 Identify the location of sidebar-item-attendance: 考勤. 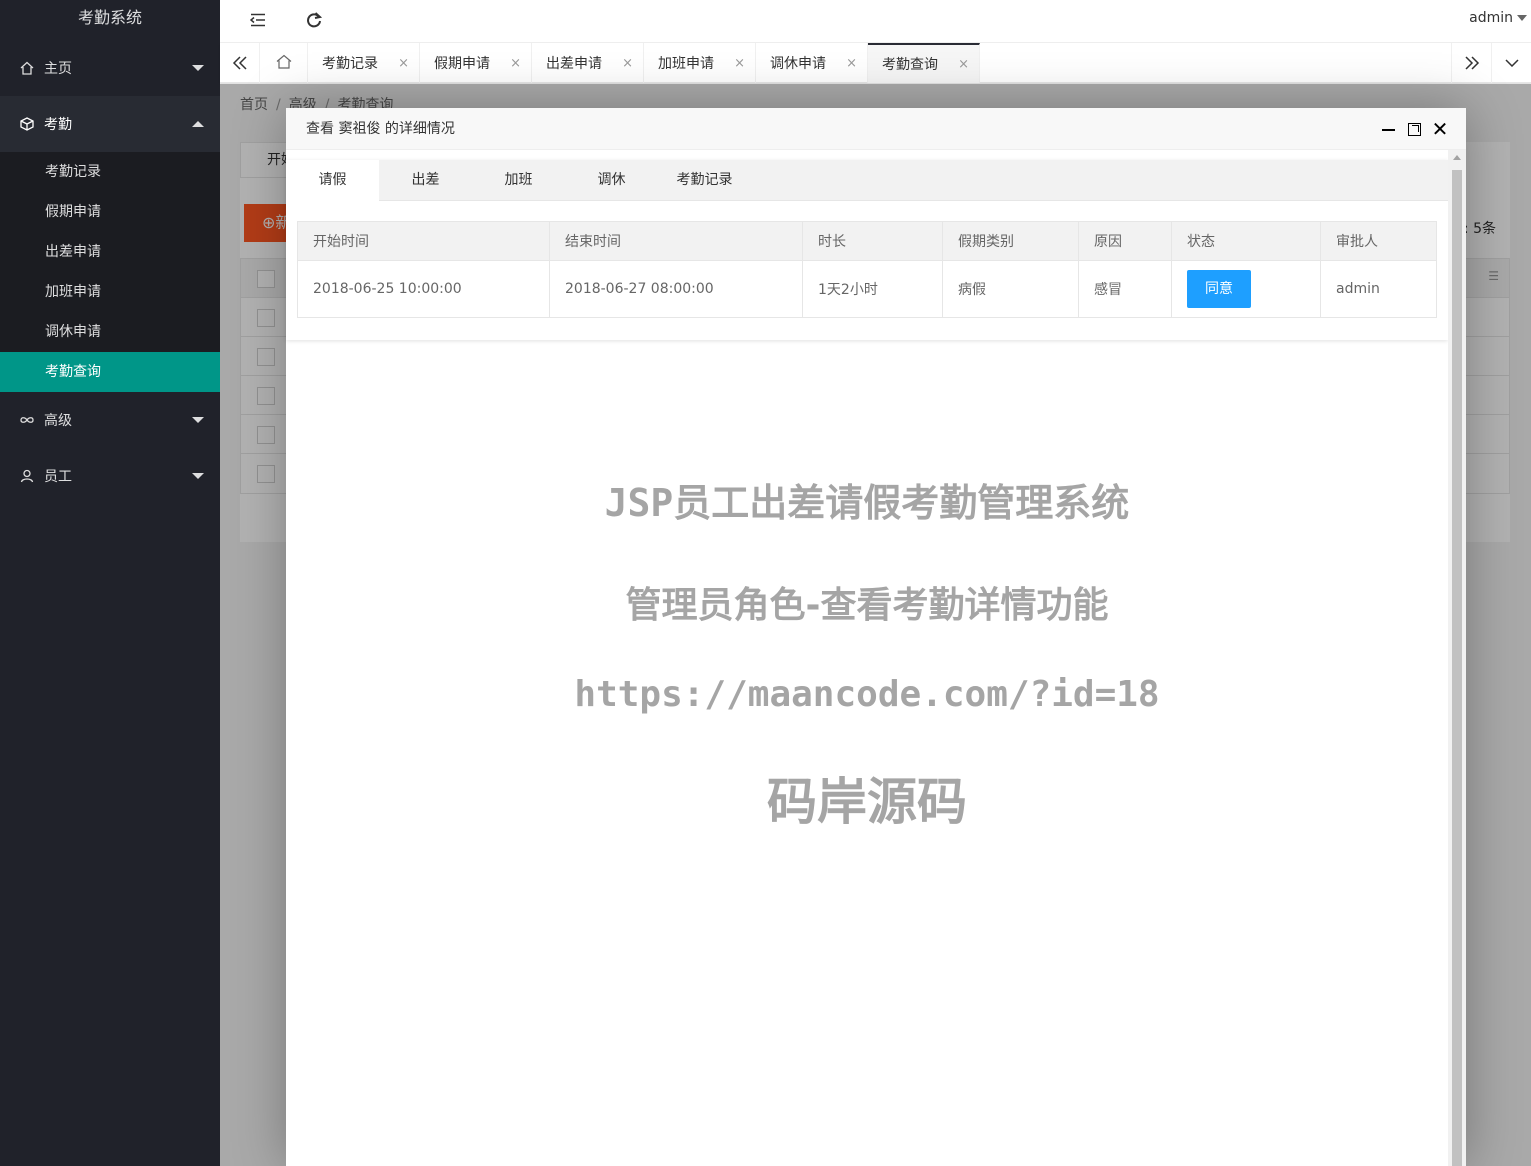
(110, 124).